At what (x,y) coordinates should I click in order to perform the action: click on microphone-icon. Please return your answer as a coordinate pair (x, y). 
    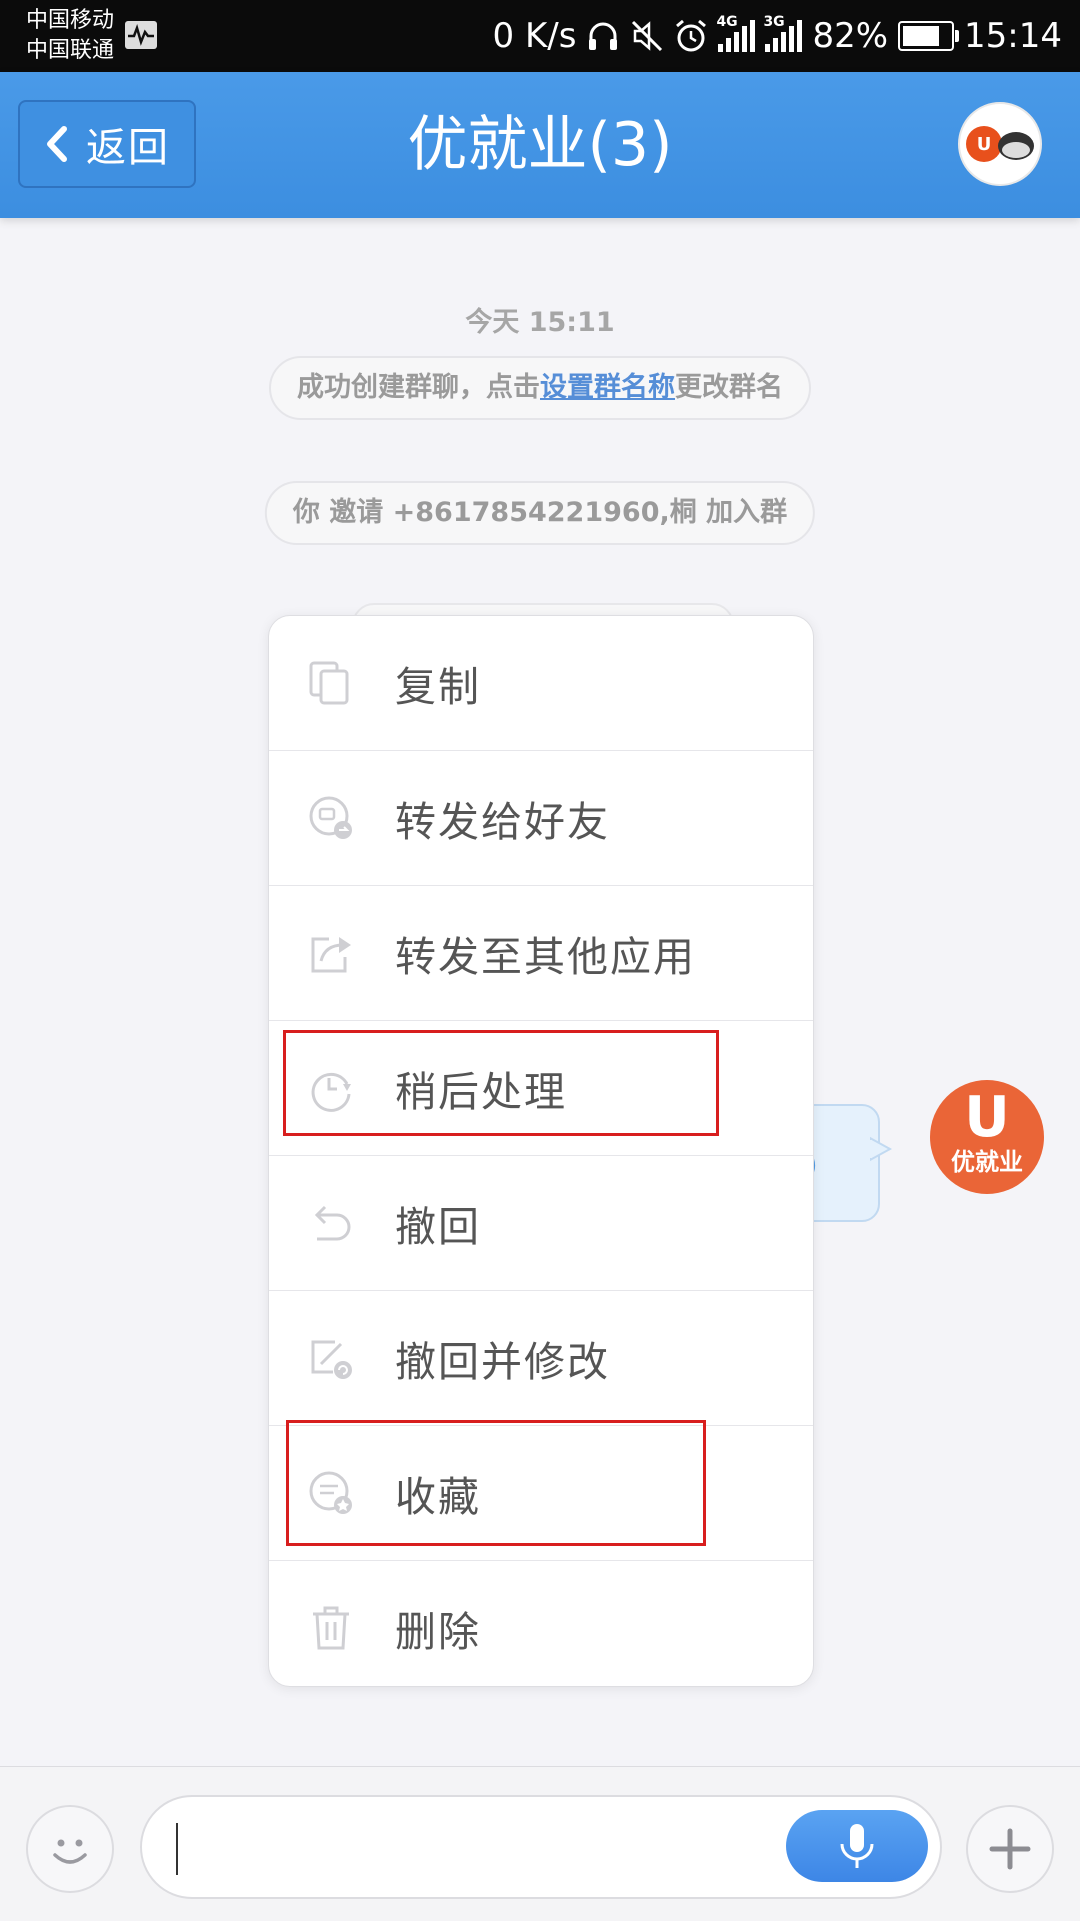
    Looking at the image, I should click on (857, 1846).